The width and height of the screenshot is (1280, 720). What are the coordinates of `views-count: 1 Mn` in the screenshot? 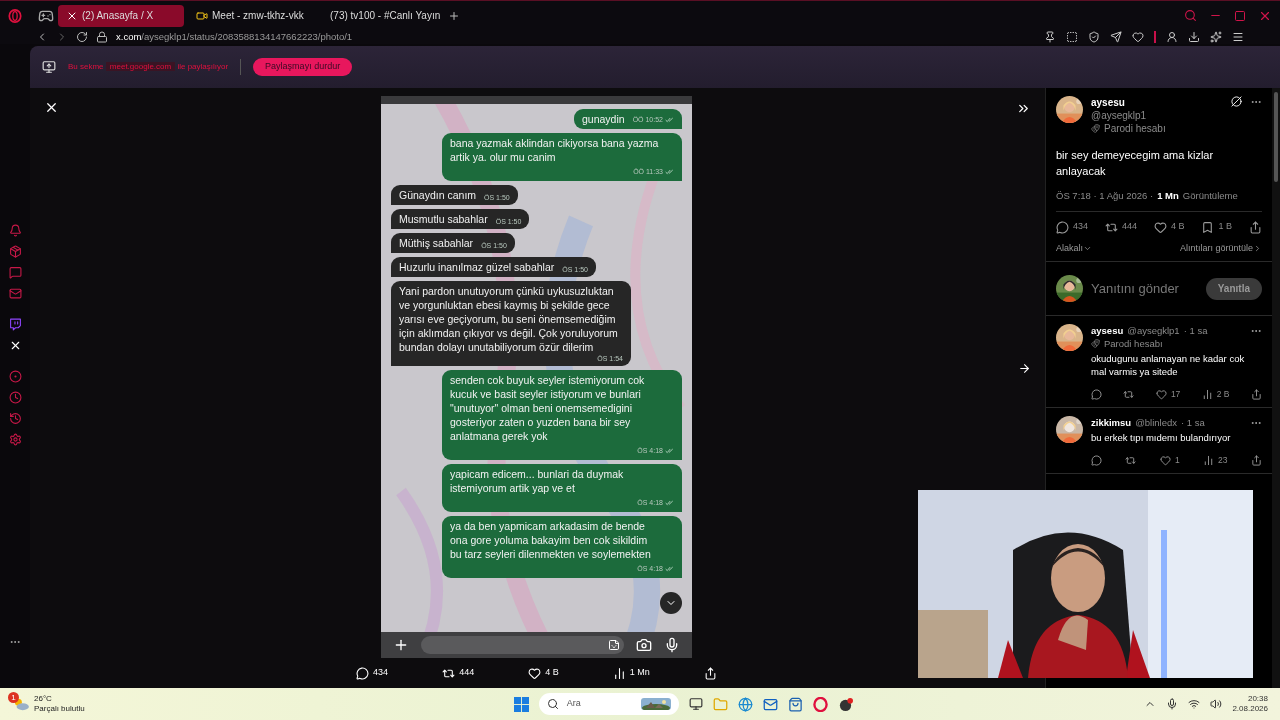 It's located at (639, 673).